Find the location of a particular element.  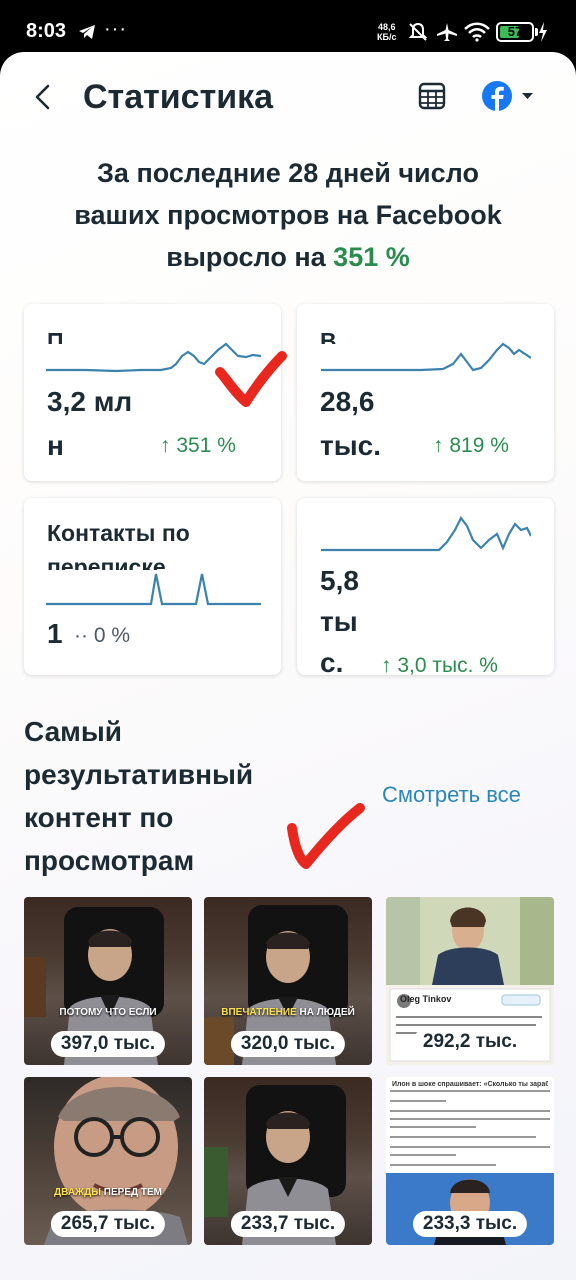

card-delta: ↑ 819 % is located at coordinates (471, 445).